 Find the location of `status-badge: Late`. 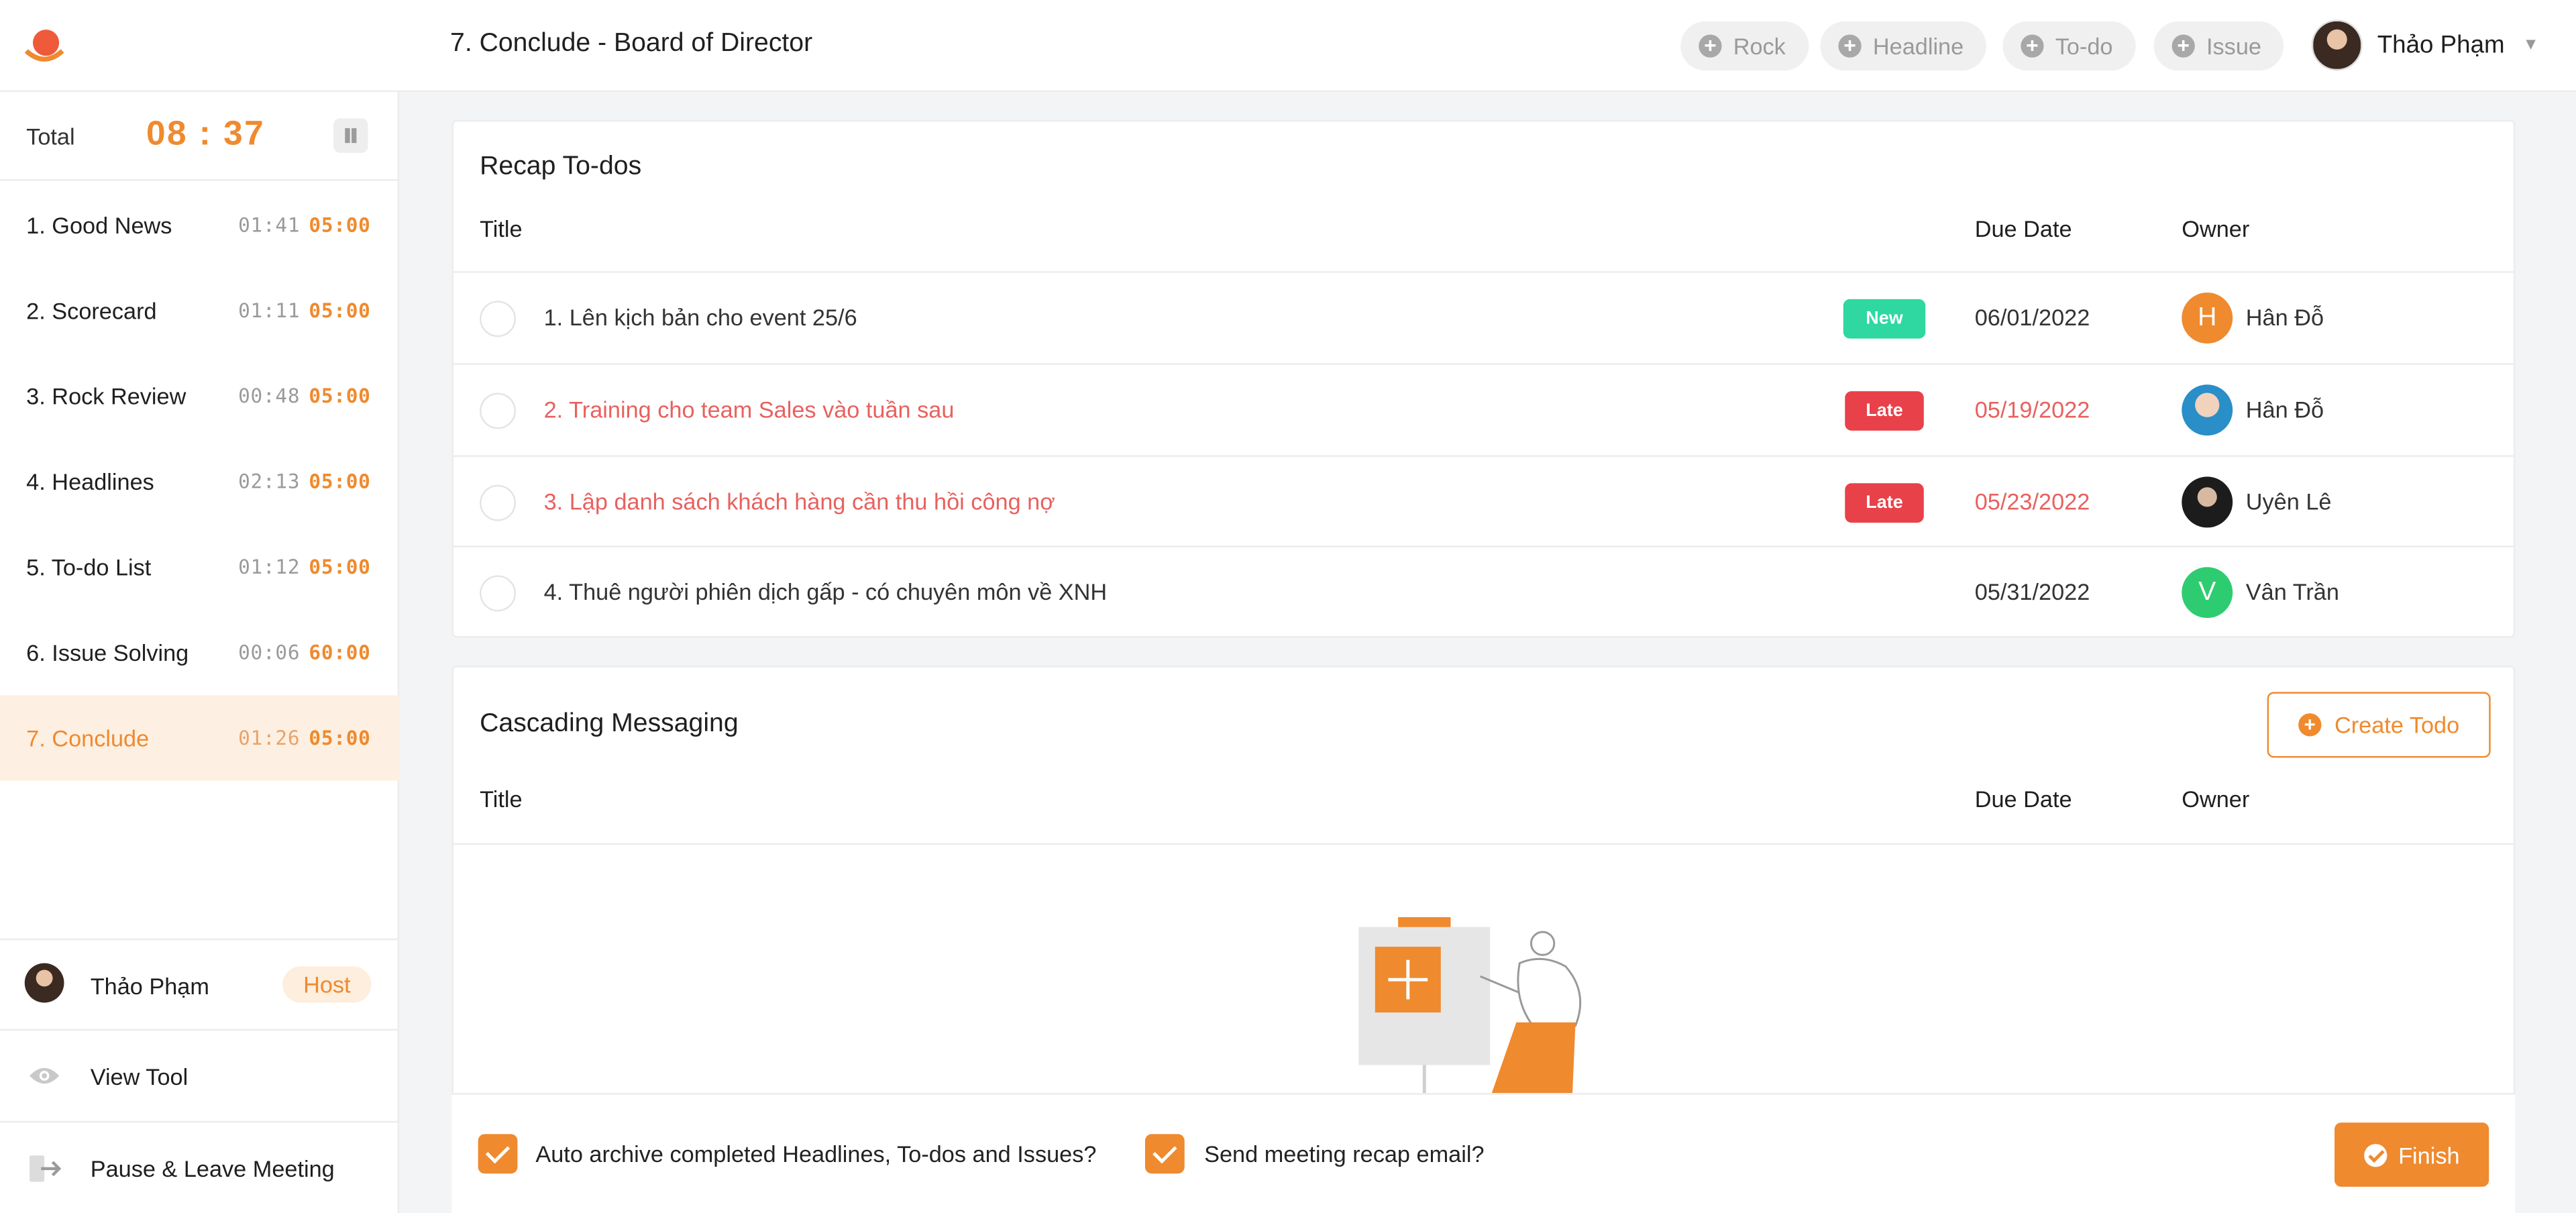

status-badge: Late is located at coordinates (1884, 411).